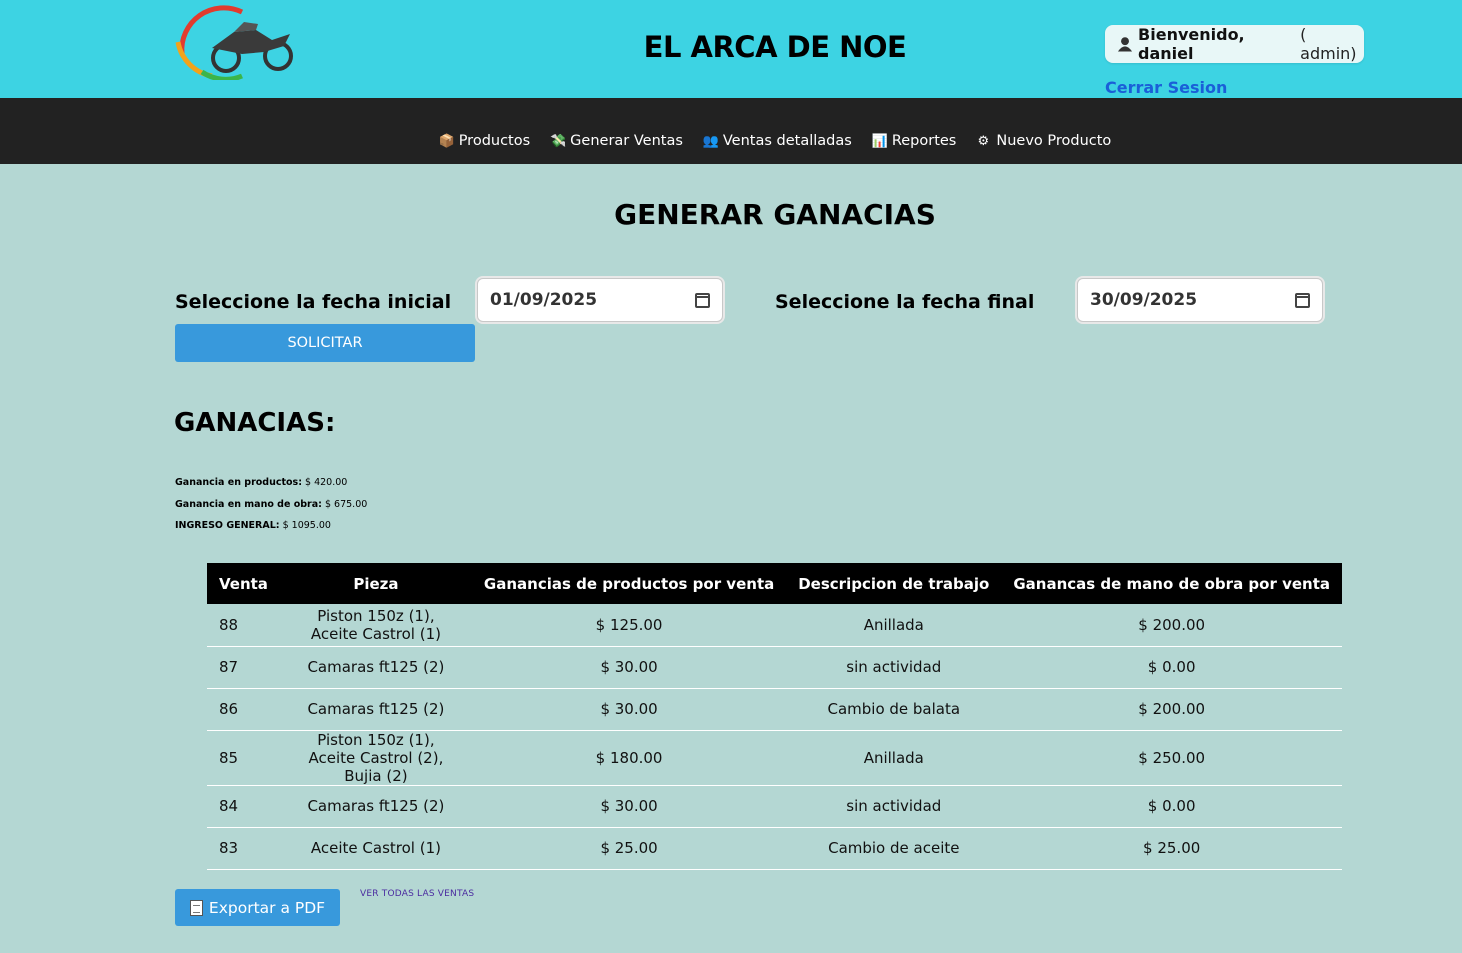 The width and height of the screenshot is (1462, 953). I want to click on export-pdf-label: Exportar a PDF, so click(267, 907).